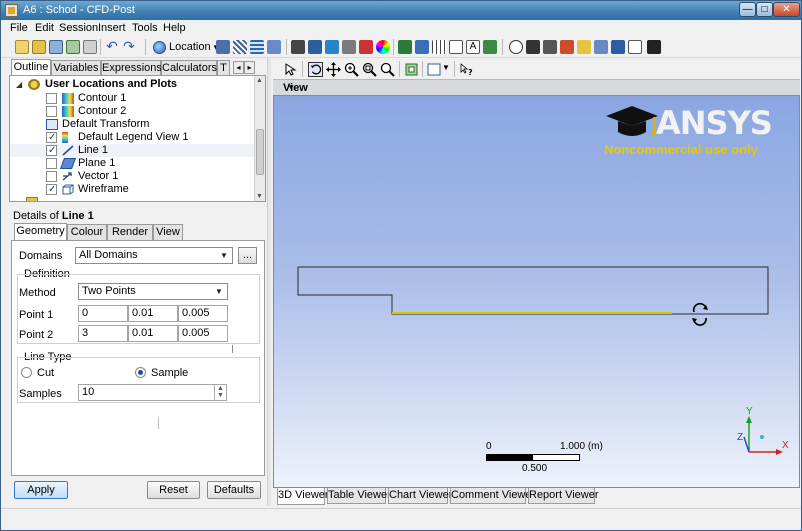 This screenshot has height=531, width=802. Describe the element at coordinates (174, 28) in the screenshot. I see `menu-help: Help` at that location.